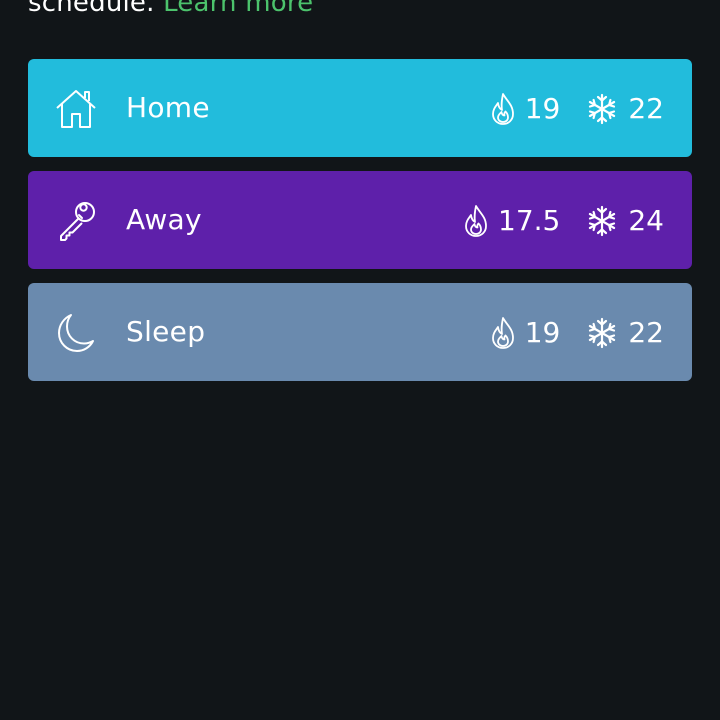 The width and height of the screenshot is (720, 720). What do you see at coordinates (564, 221) in the screenshot?
I see `temperature-setpoints: 17.5 24` at bounding box center [564, 221].